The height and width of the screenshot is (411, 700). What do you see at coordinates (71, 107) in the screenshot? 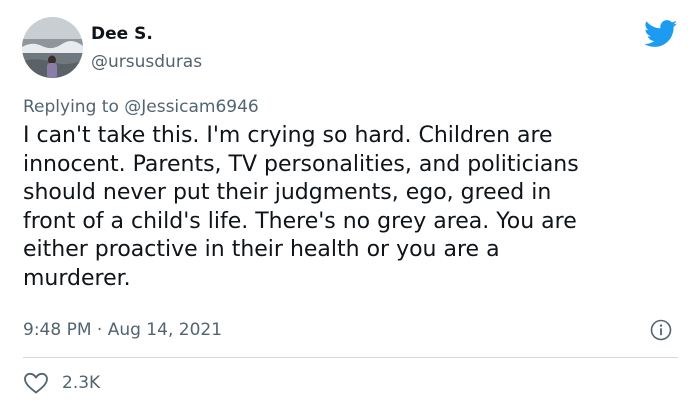
I see `reply-prefix: Replying to` at bounding box center [71, 107].